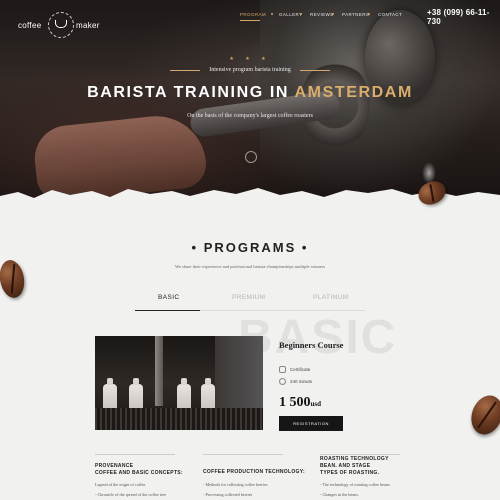 This screenshot has height=500, width=500. What do you see at coordinates (169, 297) in the screenshot?
I see `tab-basic: BASIC` at bounding box center [169, 297].